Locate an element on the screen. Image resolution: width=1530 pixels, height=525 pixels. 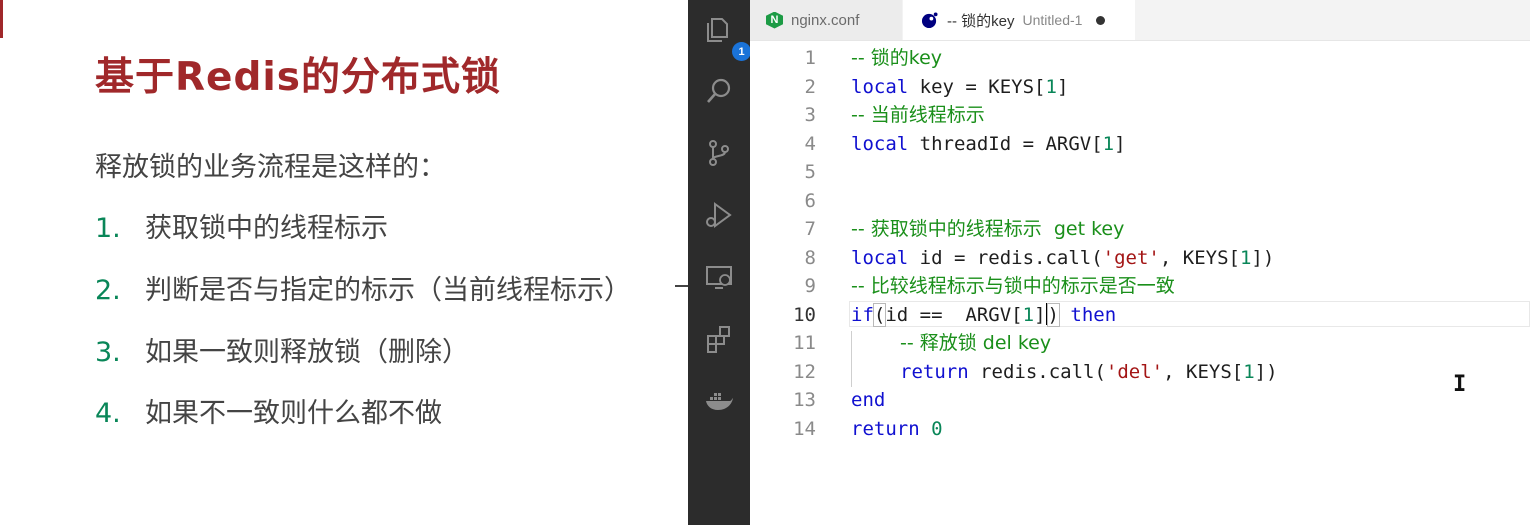
docker-icon is located at coordinates (719, 401).